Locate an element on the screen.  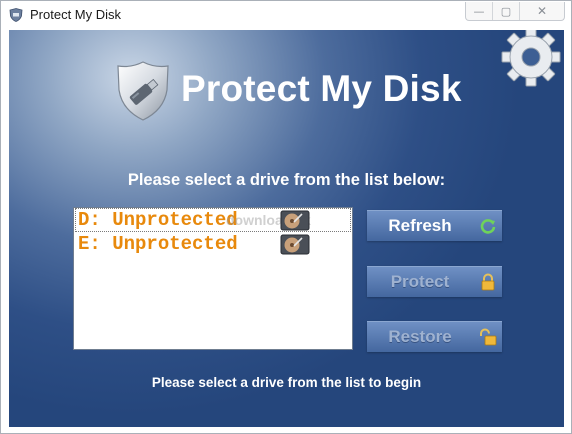
window-controls: — ▢ ✕ is located at coordinates (515, 11).